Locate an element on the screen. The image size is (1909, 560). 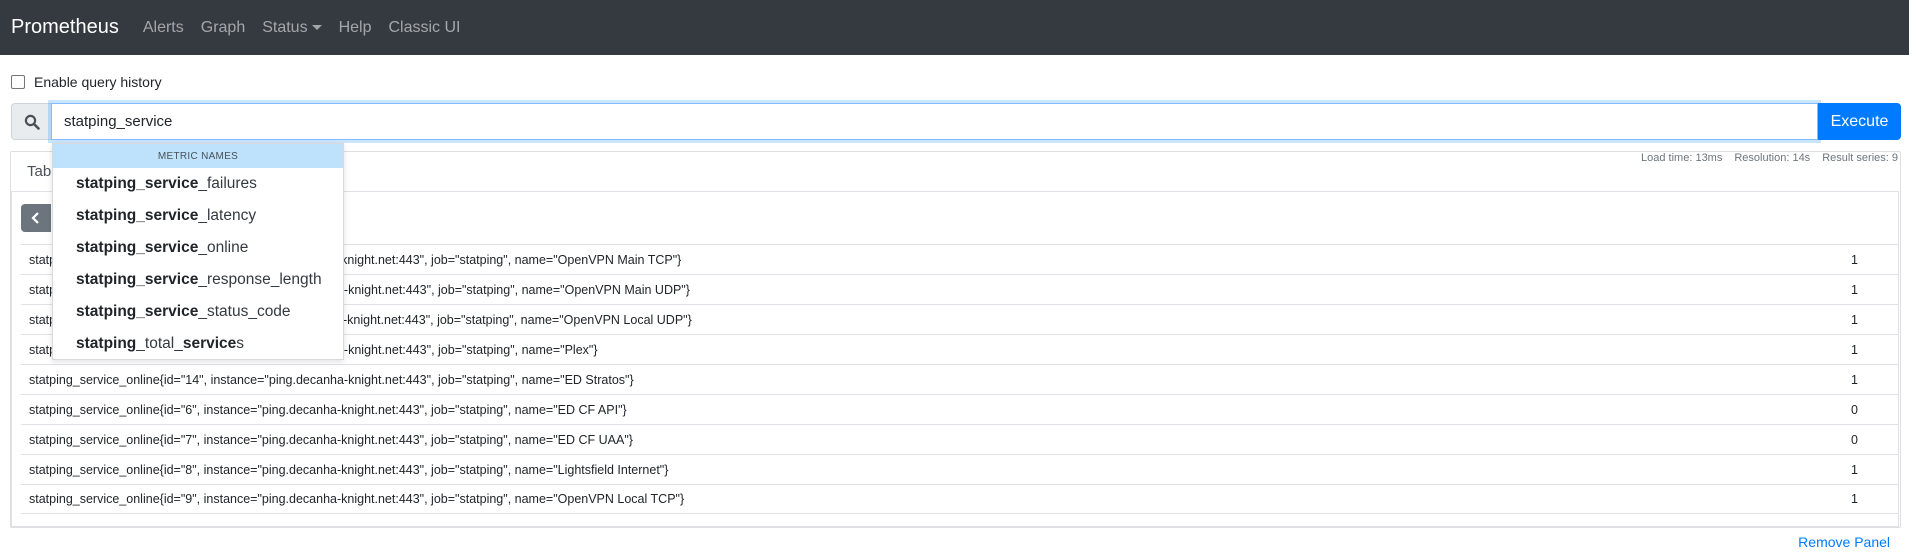
nav-status-label: Status is located at coordinates (285, 27).